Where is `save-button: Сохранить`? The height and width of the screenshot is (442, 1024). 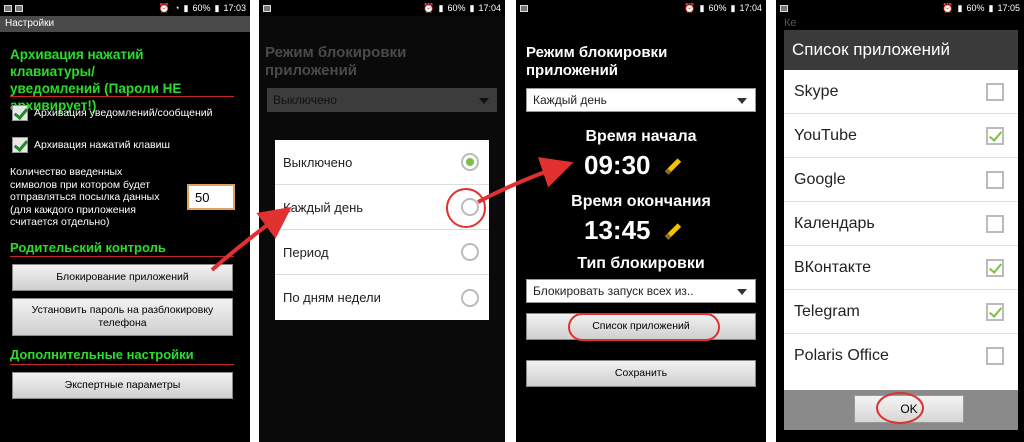
save-button: Сохранить is located at coordinates (641, 373).